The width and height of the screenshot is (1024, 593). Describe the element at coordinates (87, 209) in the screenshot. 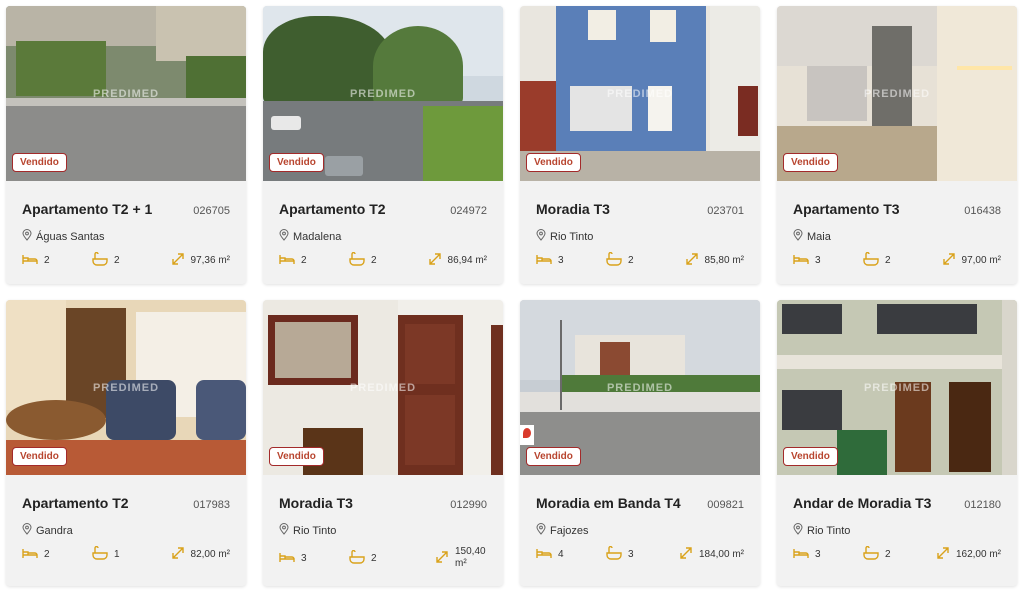

I see `listing-title: Apartamento T2 + 1` at that location.